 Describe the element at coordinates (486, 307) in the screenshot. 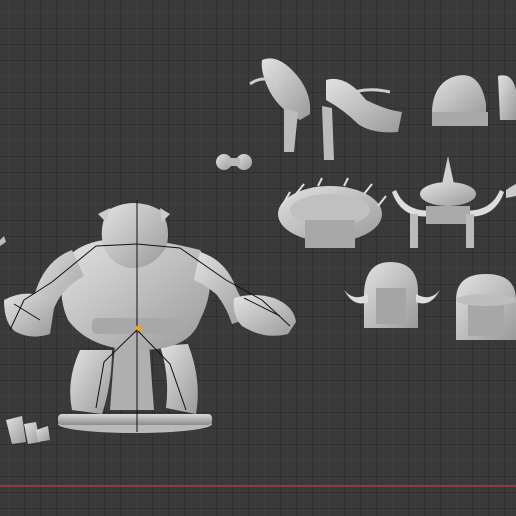

I see `round-helmet-model` at that location.